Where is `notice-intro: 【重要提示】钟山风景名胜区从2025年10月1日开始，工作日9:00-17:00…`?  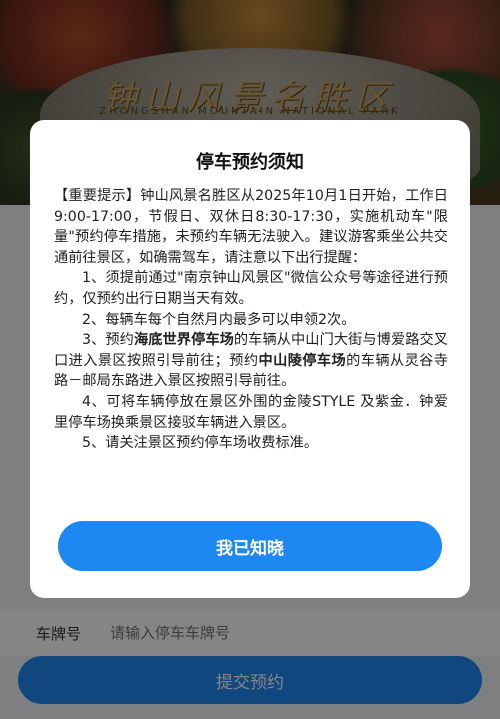 notice-intro: 【重要提示】钟山风景名胜区从2025年10月1日开始，工作日9:00-17:00… is located at coordinates (251, 227).